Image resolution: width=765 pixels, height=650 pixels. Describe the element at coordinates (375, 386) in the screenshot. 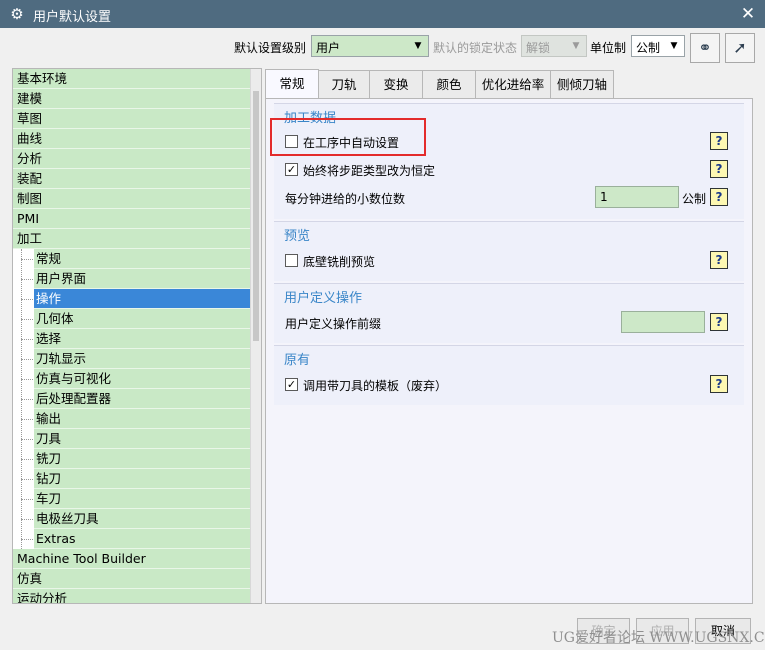

I see `template-label: 调用带刀具的模板（废弃）` at that location.